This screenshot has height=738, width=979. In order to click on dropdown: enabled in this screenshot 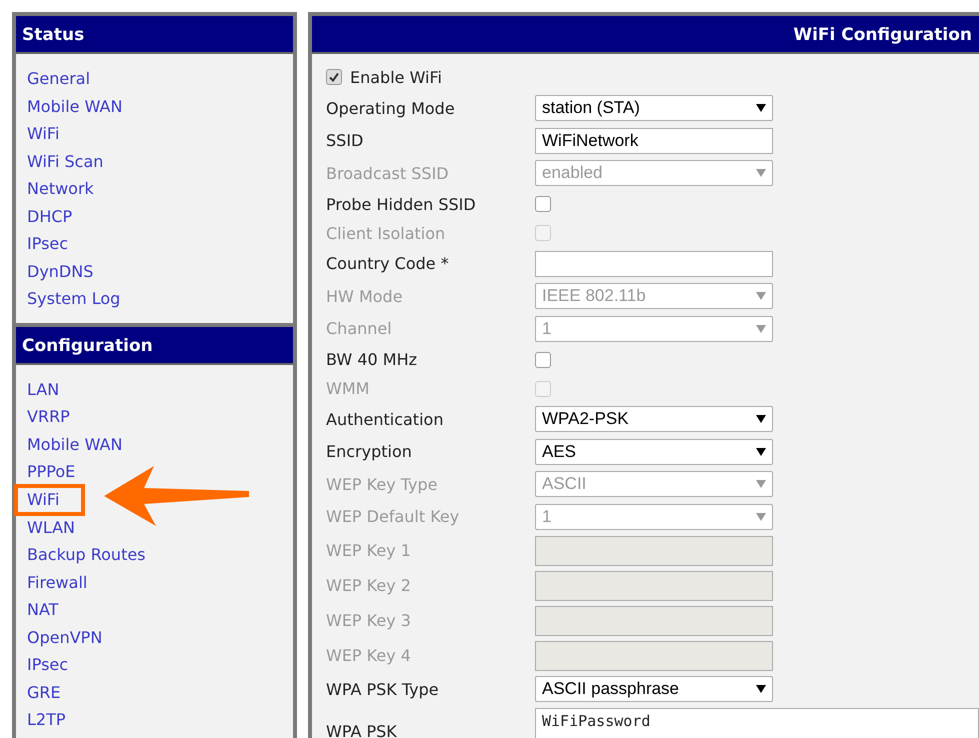, I will do `click(654, 173)`.